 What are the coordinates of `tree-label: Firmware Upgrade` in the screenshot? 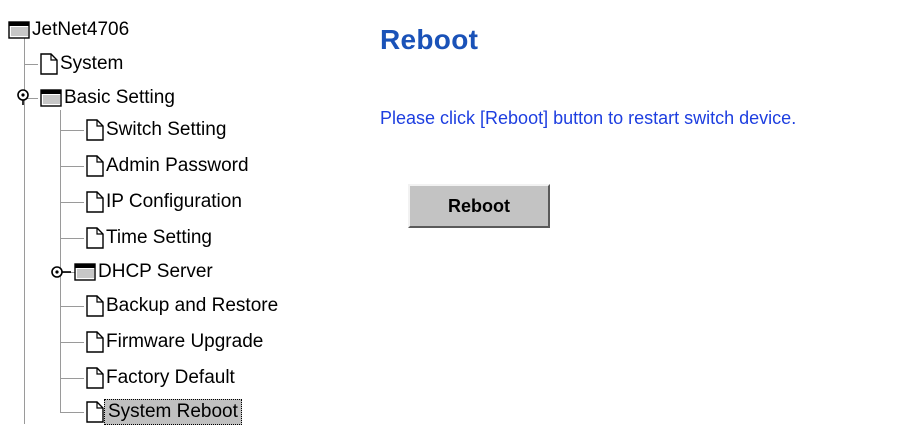 It's located at (185, 341).